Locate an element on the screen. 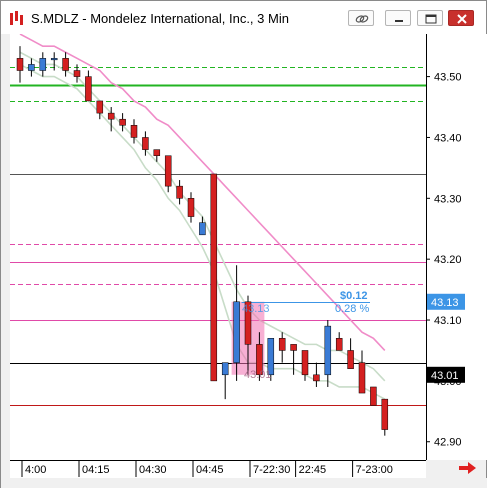 The width and height of the screenshot is (487, 488). time-axis-labels: 4:00 04:15 04:30 04:45 7-22:30 22:45 7-23:00 is located at coordinates (218, 468).